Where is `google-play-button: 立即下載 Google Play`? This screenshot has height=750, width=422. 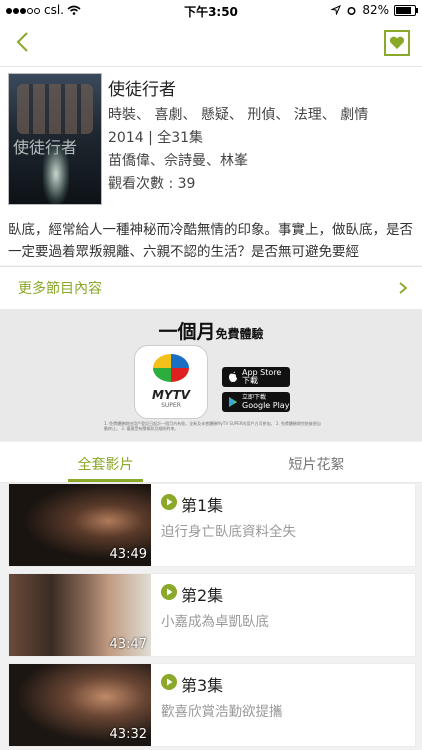 google-play-button: 立即下載 Google Play is located at coordinates (256, 402).